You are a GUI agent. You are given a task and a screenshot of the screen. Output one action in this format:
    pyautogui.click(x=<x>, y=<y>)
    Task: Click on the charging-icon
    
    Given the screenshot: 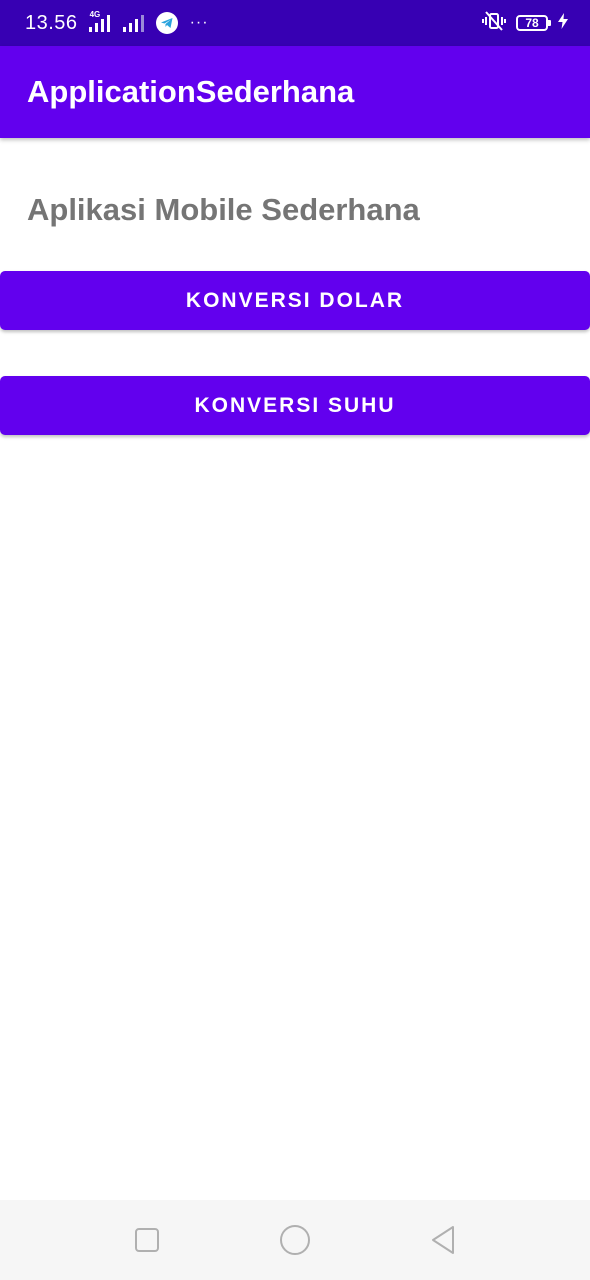 What is the action you would take?
    pyautogui.click(x=563, y=23)
    